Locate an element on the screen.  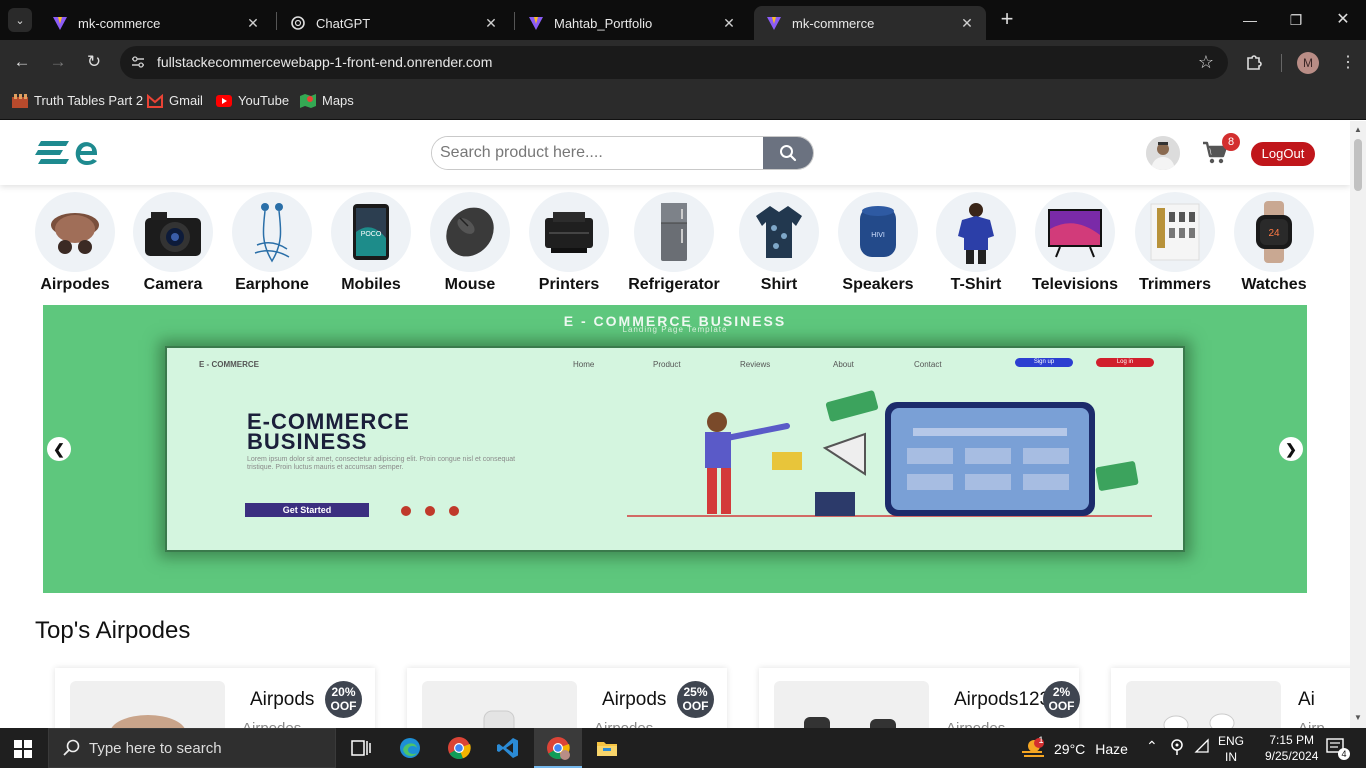
taskbar-search: Type here to search is located at coordinates (192, 748).